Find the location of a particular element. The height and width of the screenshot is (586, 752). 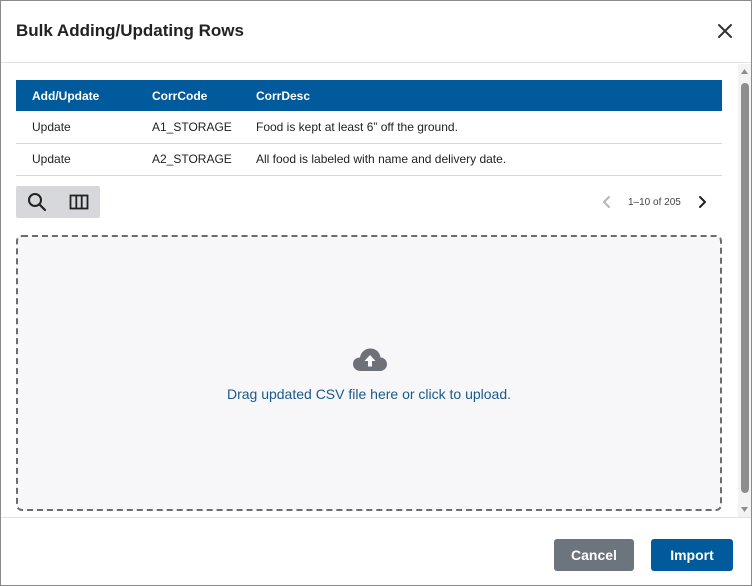

columns-icon is located at coordinates (79, 202).